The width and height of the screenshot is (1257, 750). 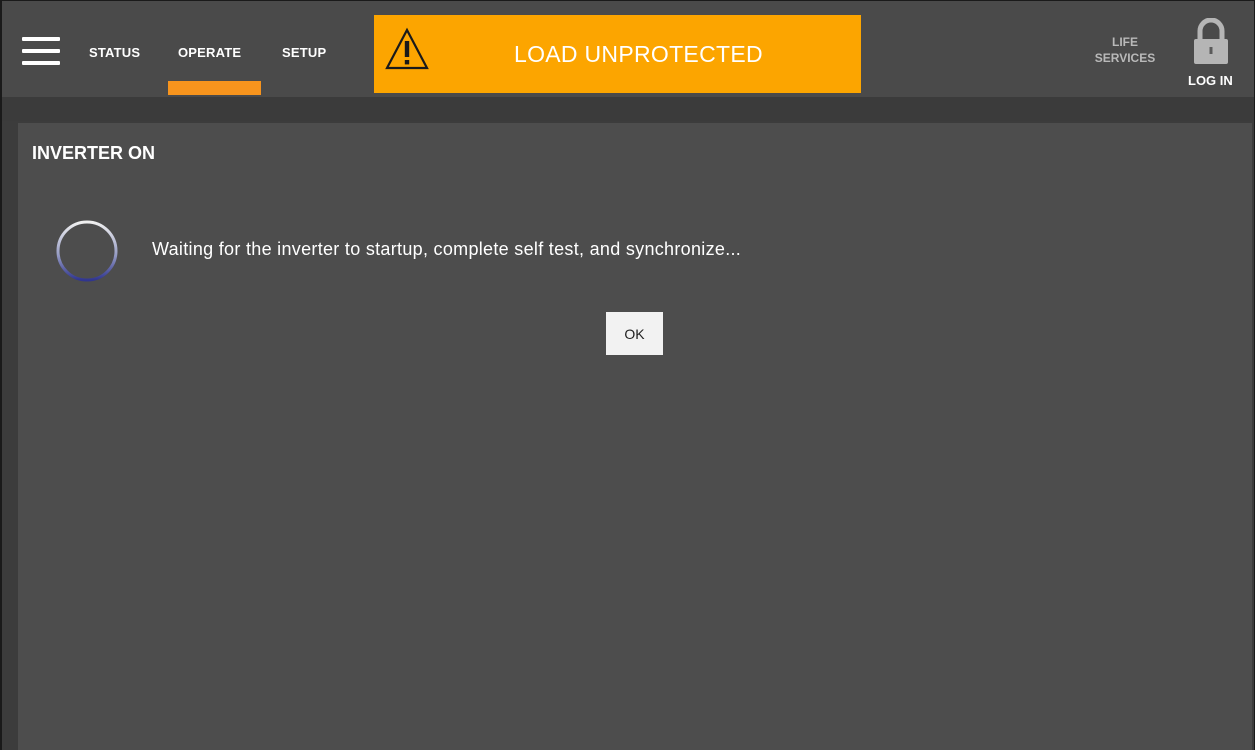 I want to click on hamburger-menu-icon, so click(x=41, y=52).